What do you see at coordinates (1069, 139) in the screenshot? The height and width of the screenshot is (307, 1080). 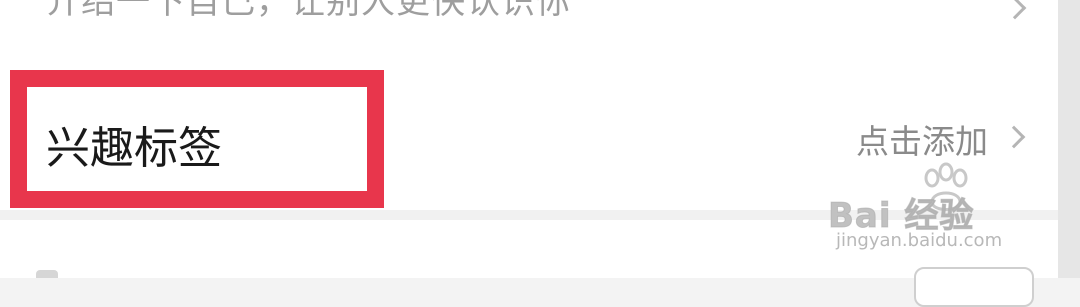 I see `scrollbar-gutter` at bounding box center [1069, 139].